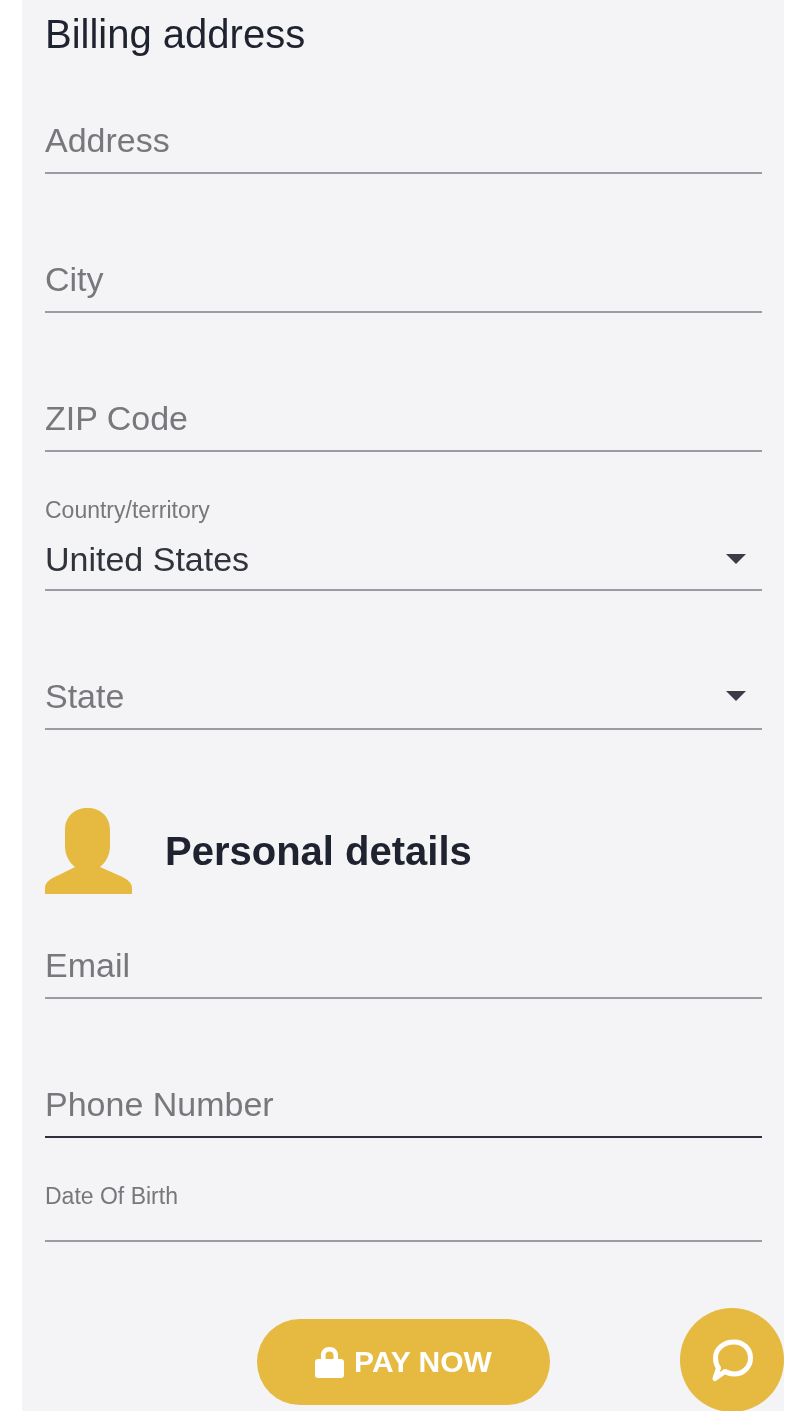  What do you see at coordinates (403, 701) in the screenshot?
I see `select-field: State` at bounding box center [403, 701].